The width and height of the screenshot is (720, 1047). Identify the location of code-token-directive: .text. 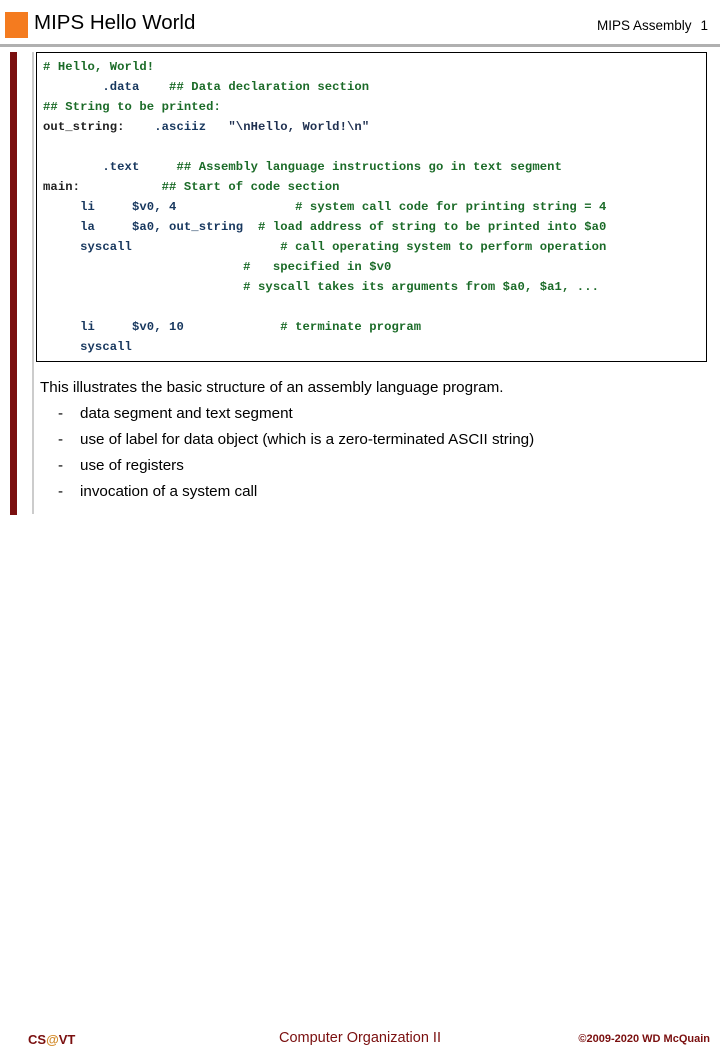
(121, 167).